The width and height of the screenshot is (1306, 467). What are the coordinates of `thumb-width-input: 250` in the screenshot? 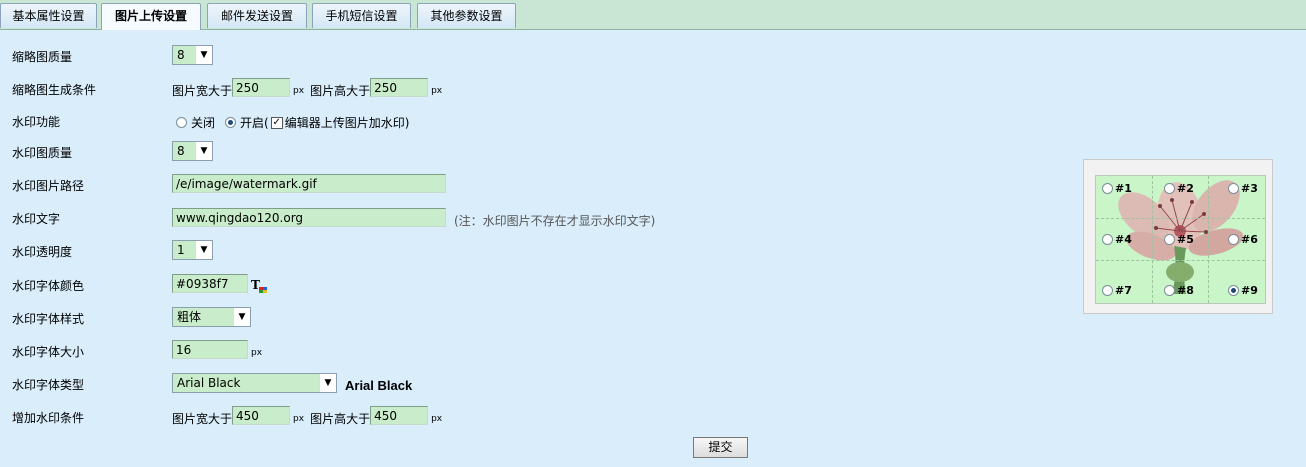 It's located at (261, 87).